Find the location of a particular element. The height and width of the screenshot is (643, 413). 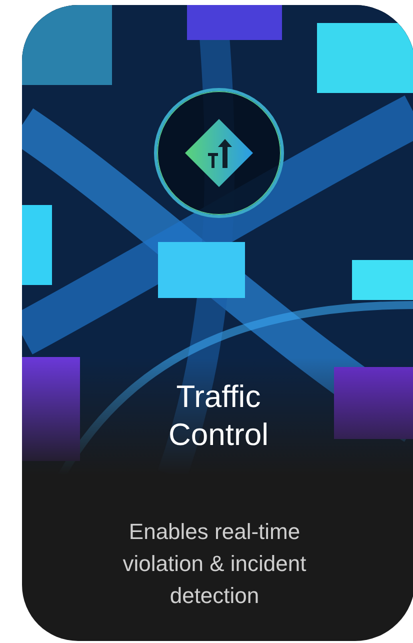

card-description: Enables real-time violation & incident detection is located at coordinates (215, 564).